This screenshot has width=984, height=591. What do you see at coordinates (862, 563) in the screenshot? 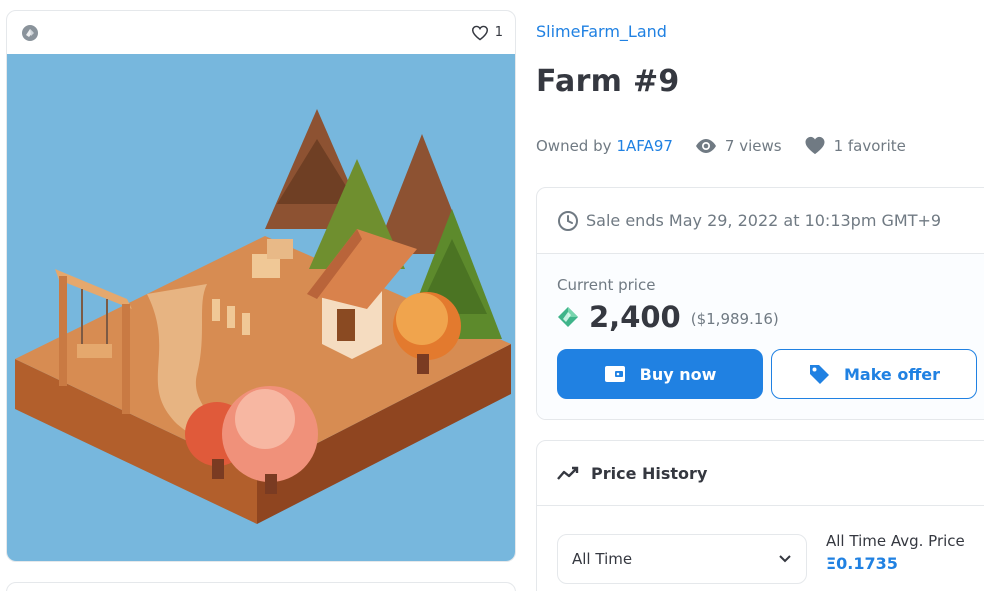
I see `avg-price-value: Ξ0.1735` at bounding box center [862, 563].